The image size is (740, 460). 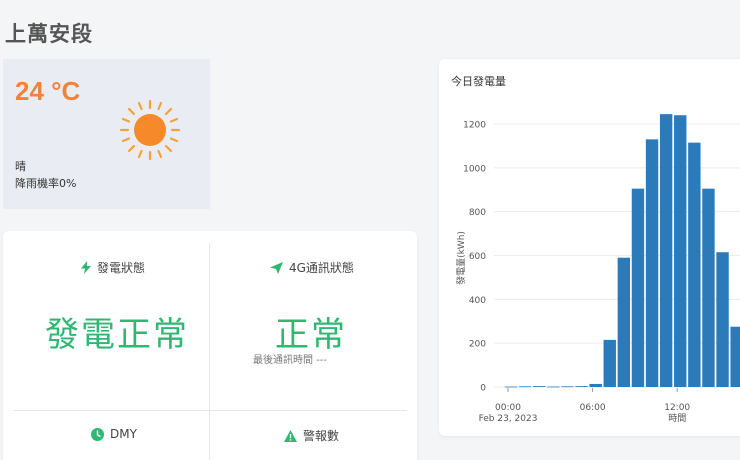 I want to click on send-icon, so click(x=276, y=267).